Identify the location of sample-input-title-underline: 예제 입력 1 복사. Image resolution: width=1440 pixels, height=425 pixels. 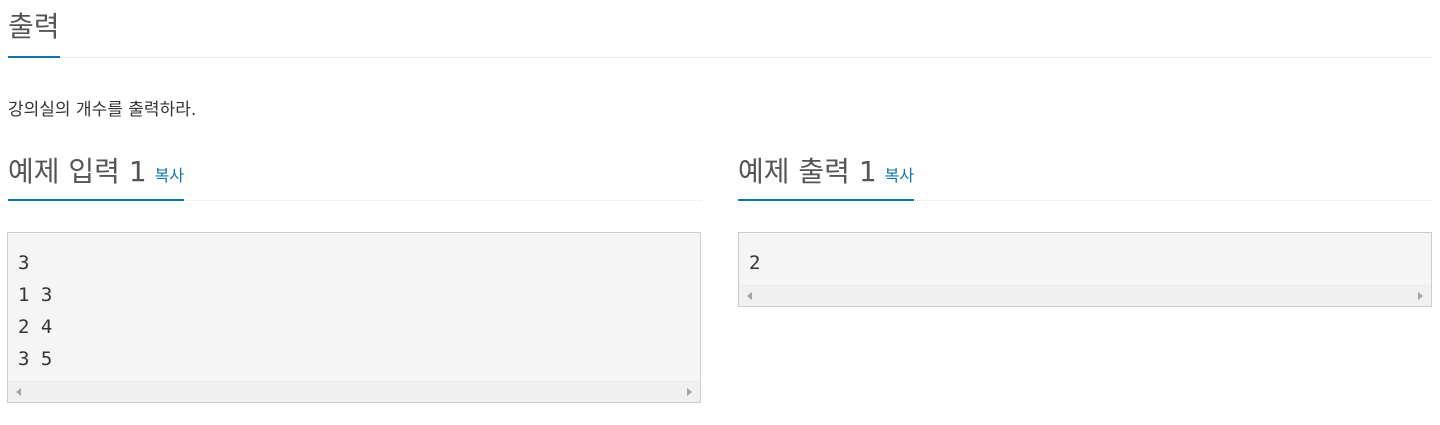
(96, 175).